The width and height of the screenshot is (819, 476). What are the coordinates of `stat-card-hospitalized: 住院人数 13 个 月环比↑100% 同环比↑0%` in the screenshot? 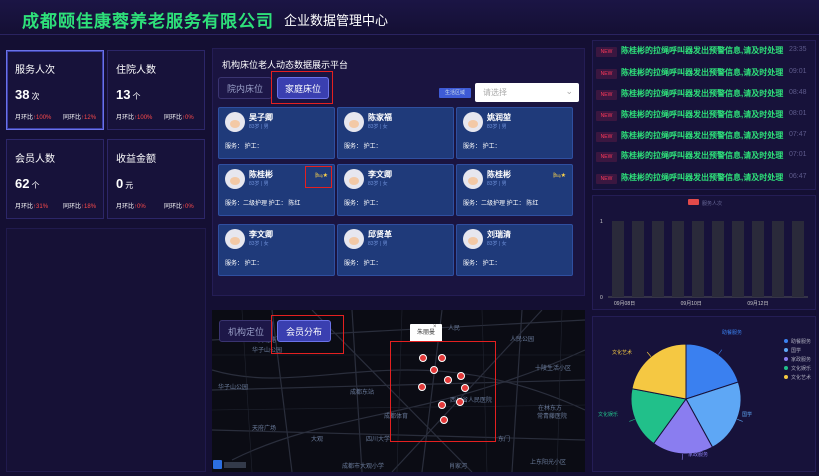 It's located at (156, 90).